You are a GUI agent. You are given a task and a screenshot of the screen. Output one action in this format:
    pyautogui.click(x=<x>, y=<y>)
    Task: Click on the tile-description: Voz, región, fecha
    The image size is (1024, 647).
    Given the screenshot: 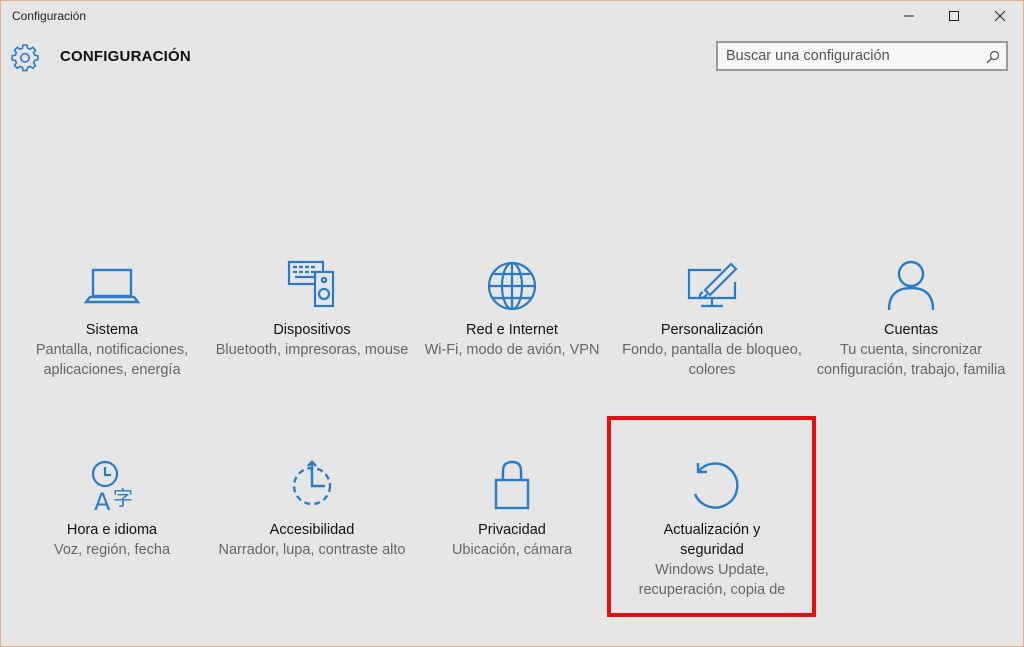 What is the action you would take?
    pyautogui.click(x=112, y=550)
    